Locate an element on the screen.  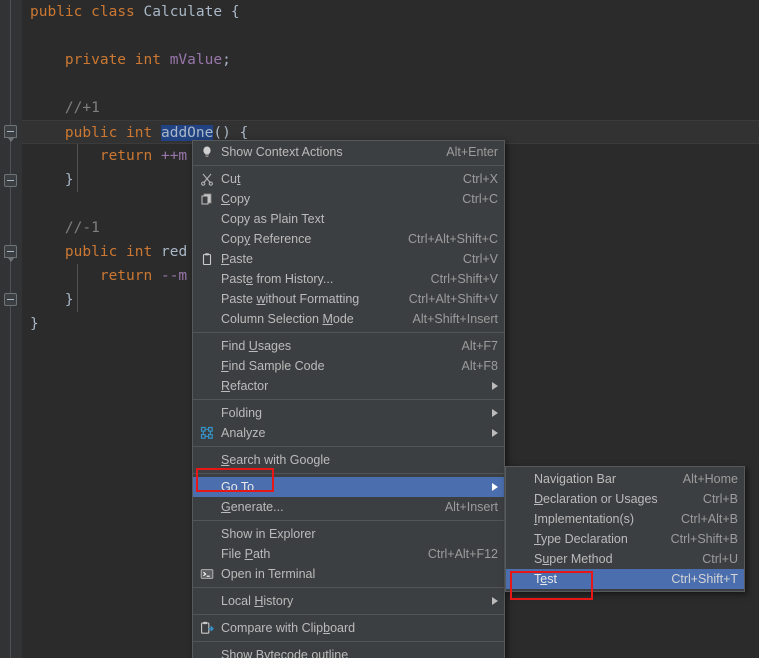
menu-item-open-in-terminal: Open in Terminal is located at coordinates (348, 574).